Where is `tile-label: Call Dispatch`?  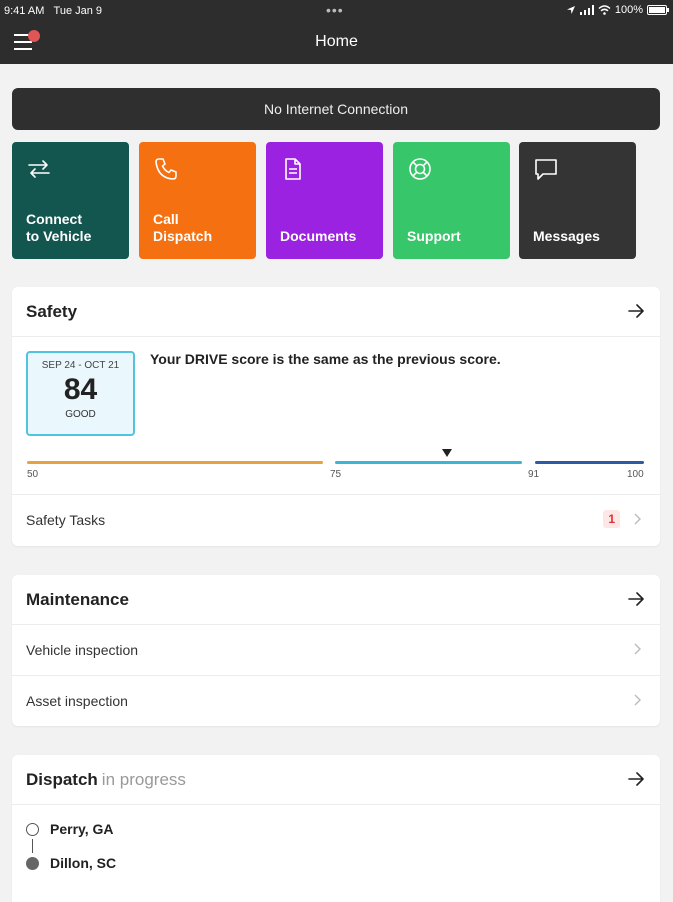
tile-label: Call Dispatch is located at coordinates (183, 227).